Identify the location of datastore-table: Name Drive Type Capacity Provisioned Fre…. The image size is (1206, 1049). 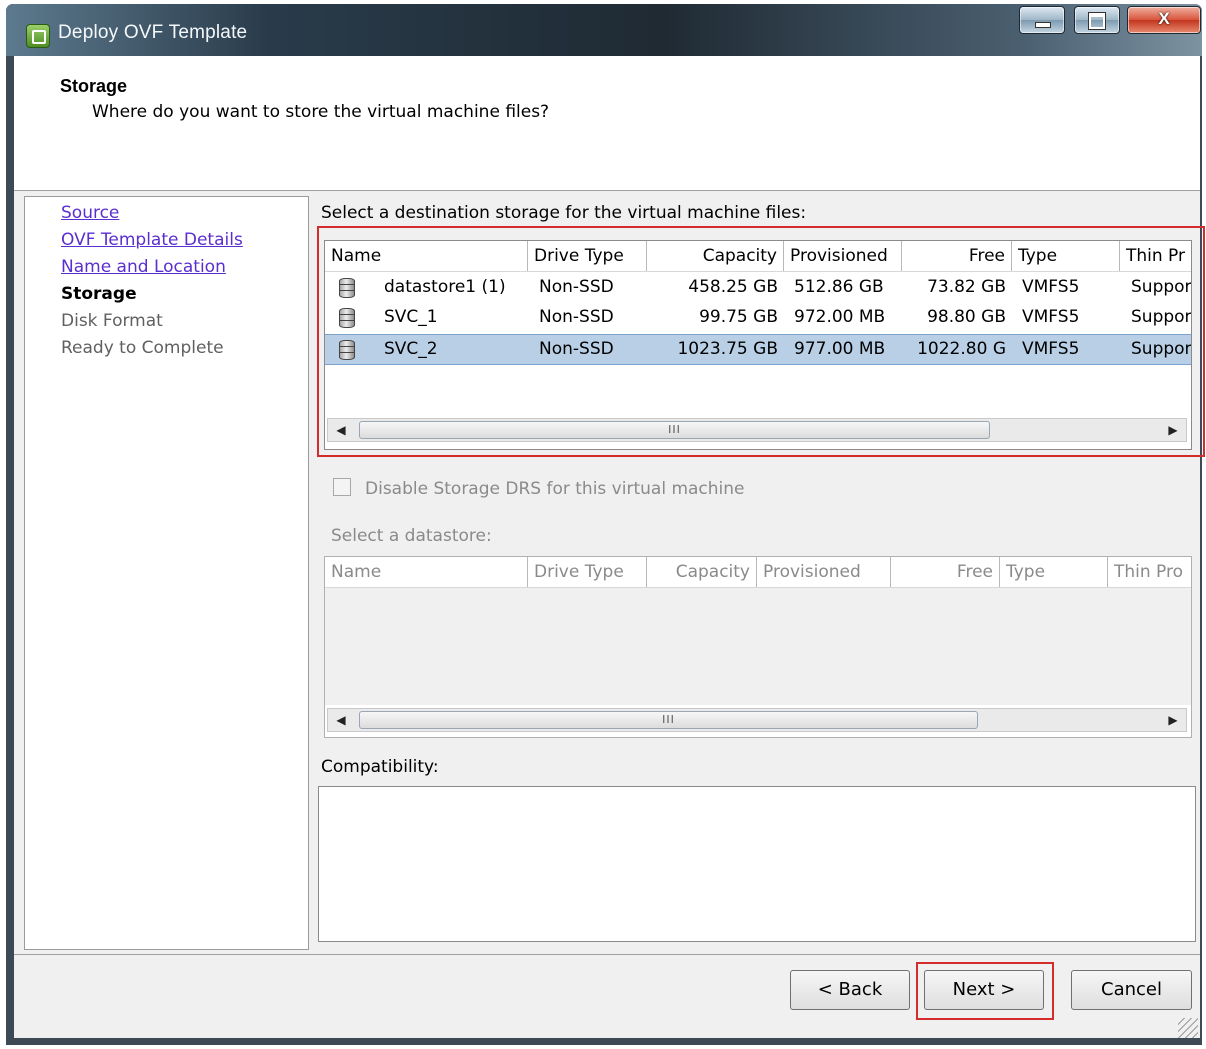
(758, 647).